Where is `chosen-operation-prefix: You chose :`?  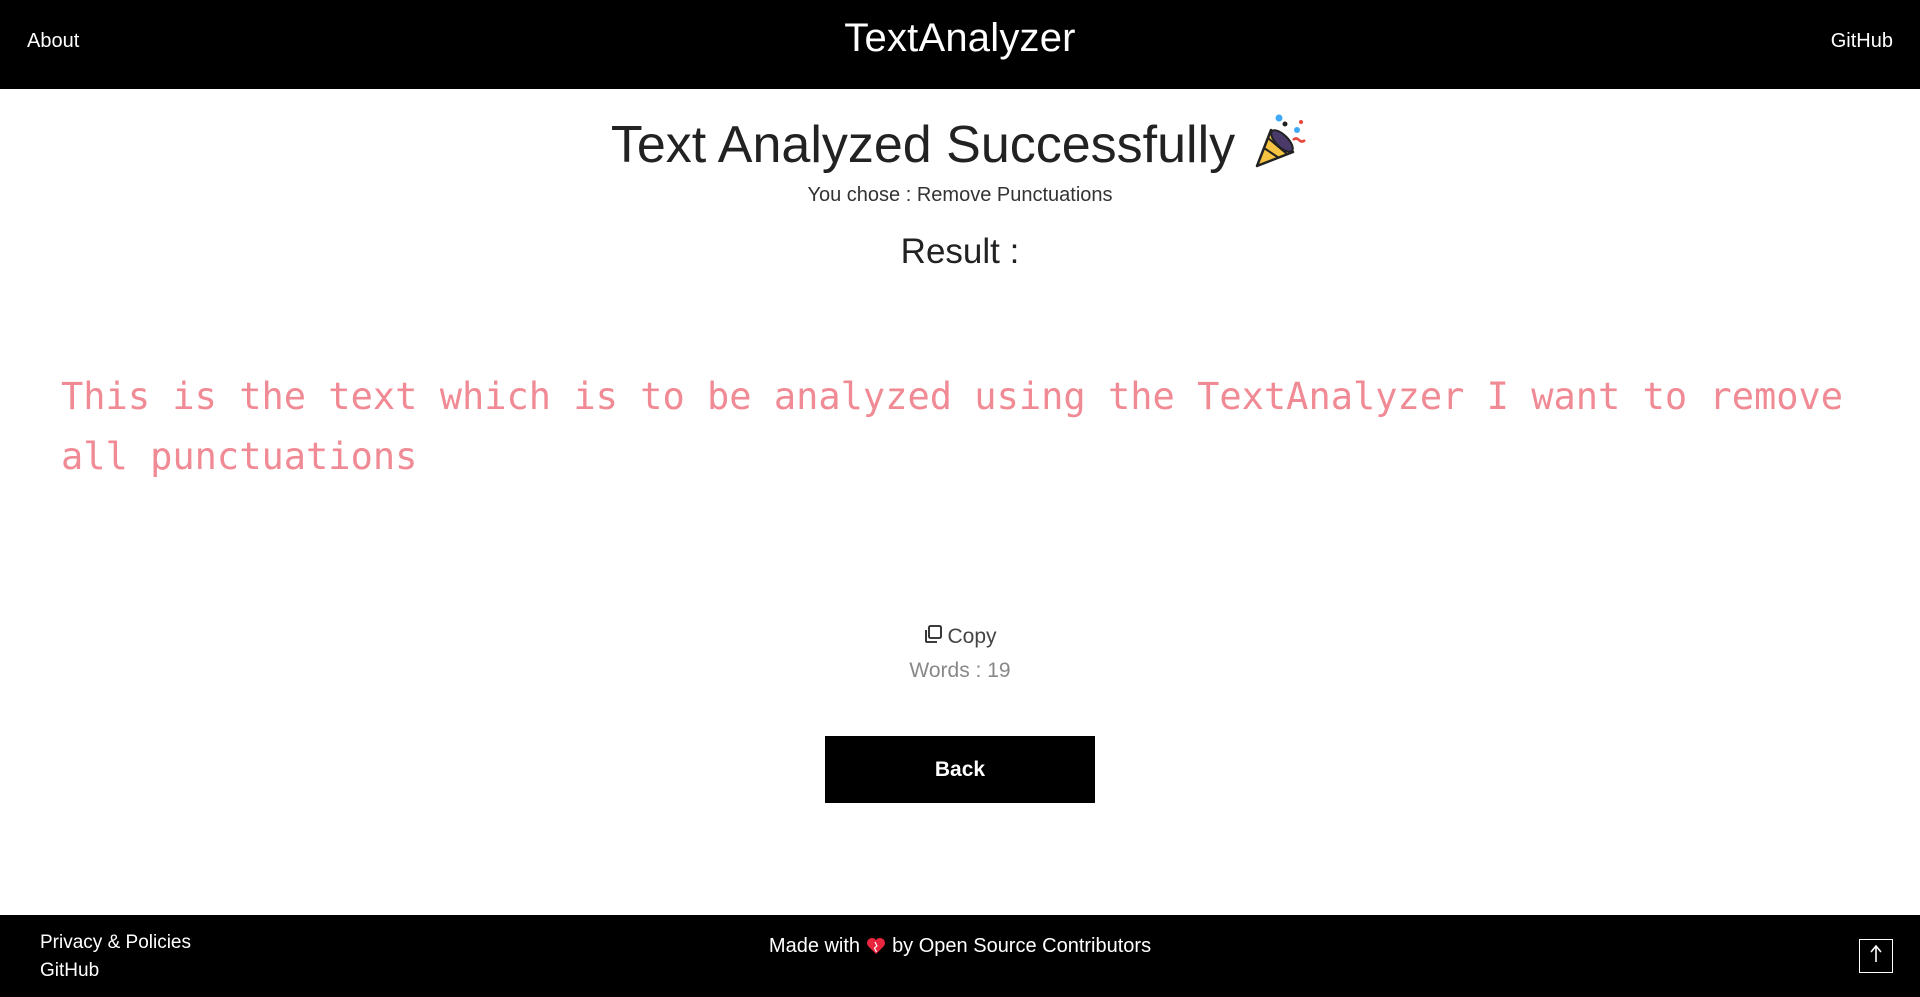
chosen-operation-prefix: You chose : is located at coordinates (862, 195).